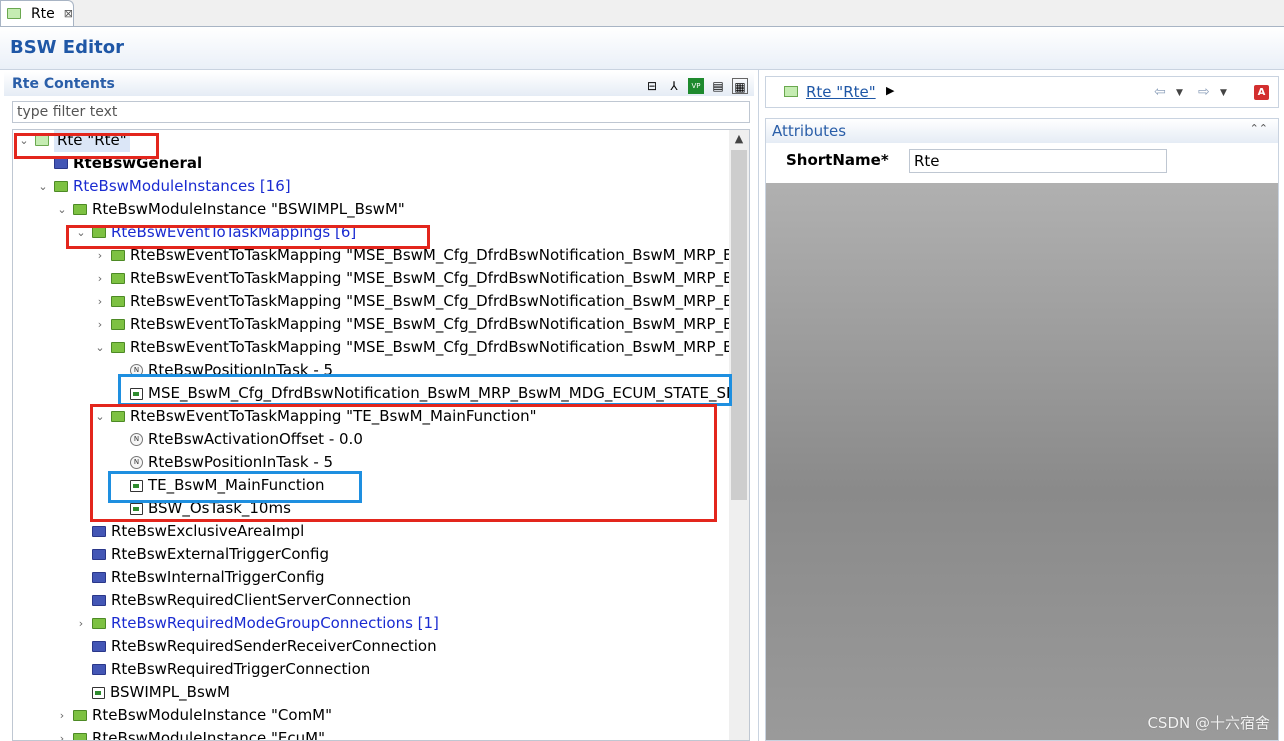 The height and width of the screenshot is (741, 1284). Describe the element at coordinates (274, 646) in the screenshot. I see `tree-item-label: RteBswRequiredSenderReceiverConnection` at that location.